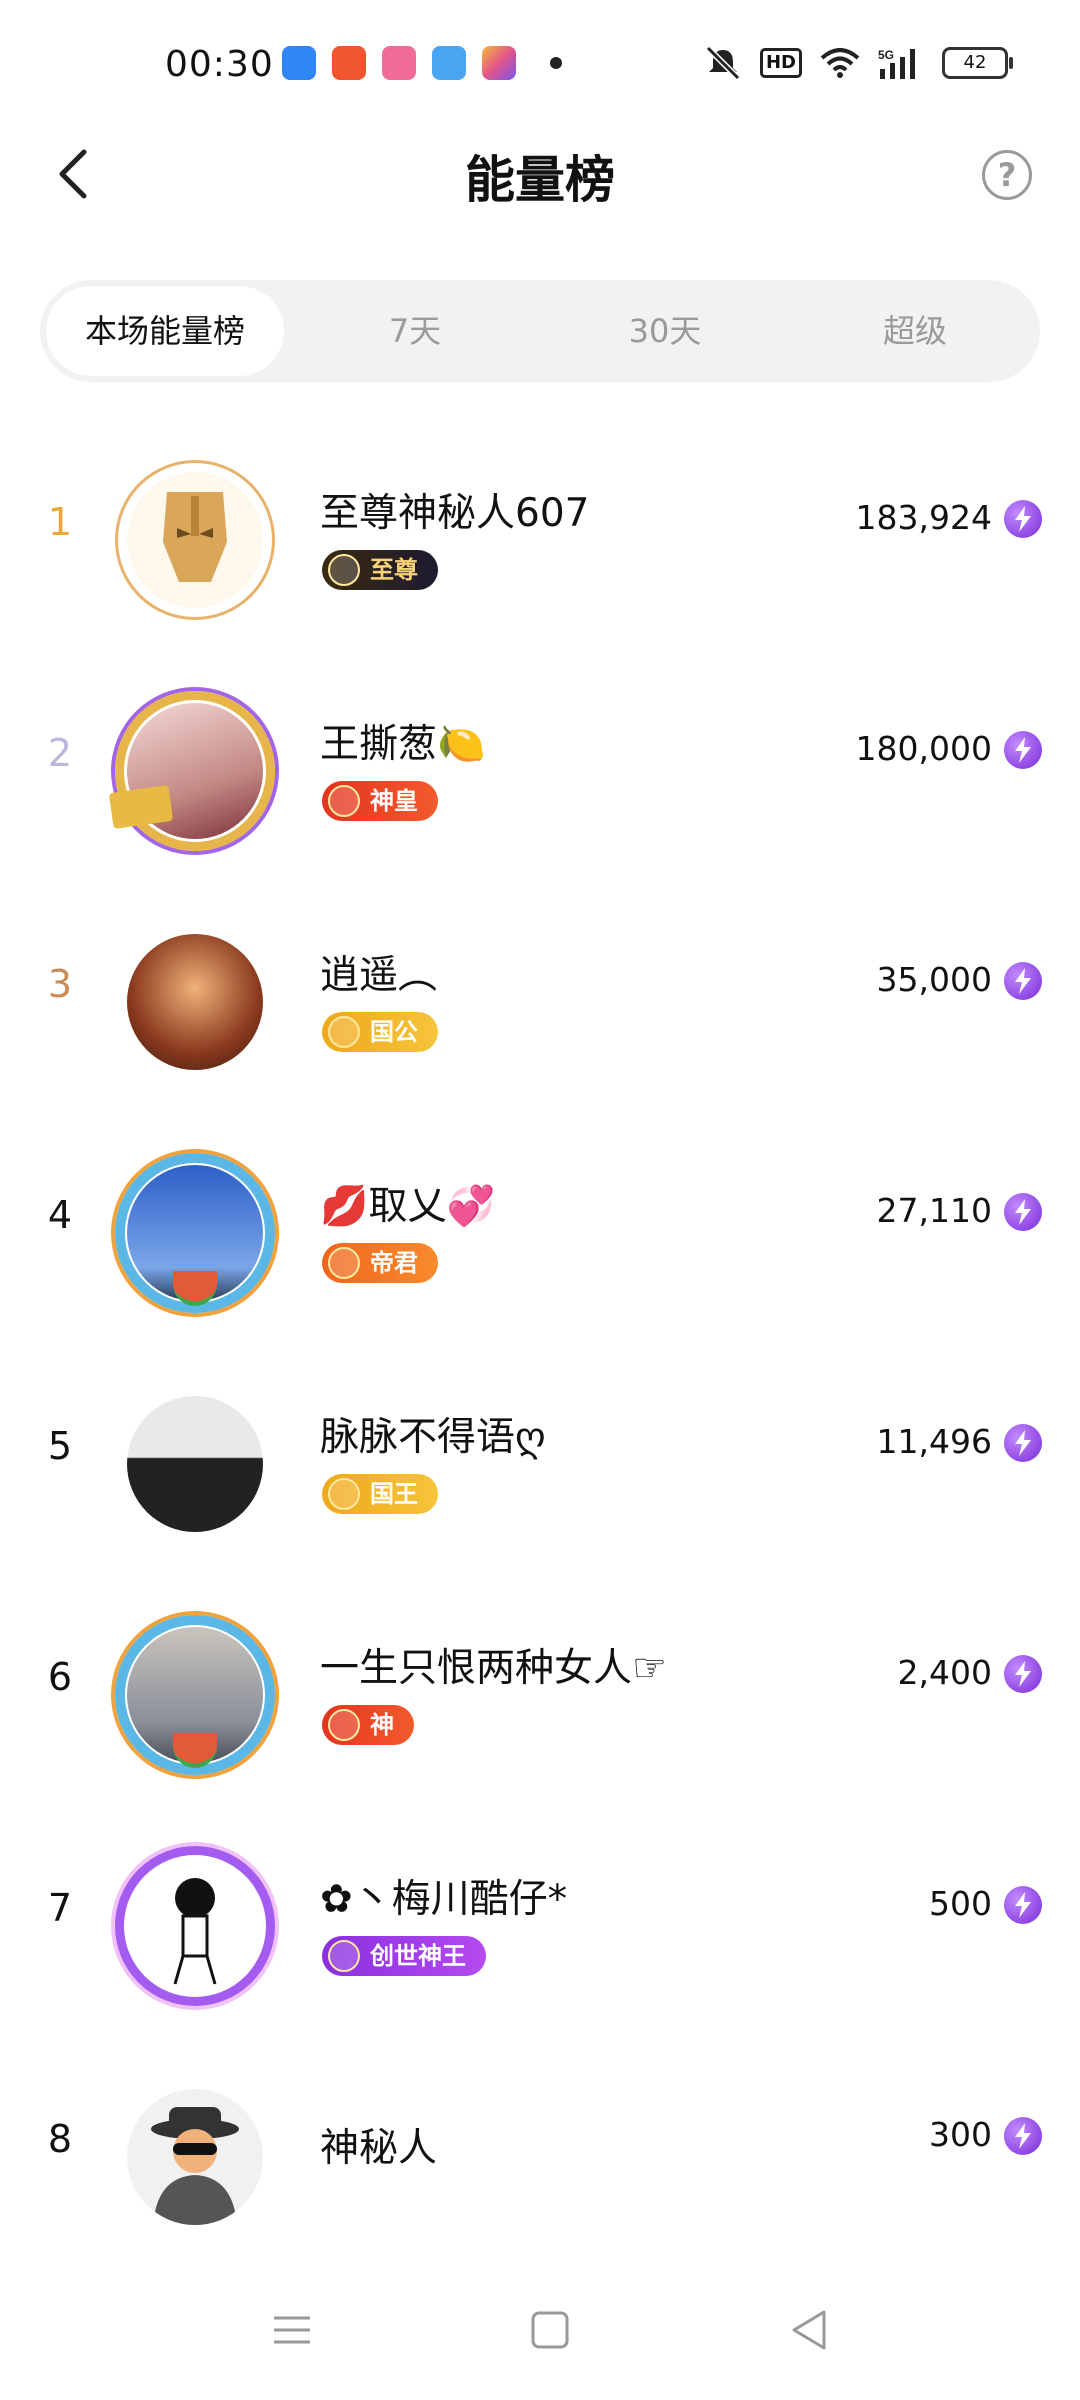 This screenshot has width=1080, height=2400. What do you see at coordinates (394, 801) in the screenshot?
I see `badge-label: 神皇` at bounding box center [394, 801].